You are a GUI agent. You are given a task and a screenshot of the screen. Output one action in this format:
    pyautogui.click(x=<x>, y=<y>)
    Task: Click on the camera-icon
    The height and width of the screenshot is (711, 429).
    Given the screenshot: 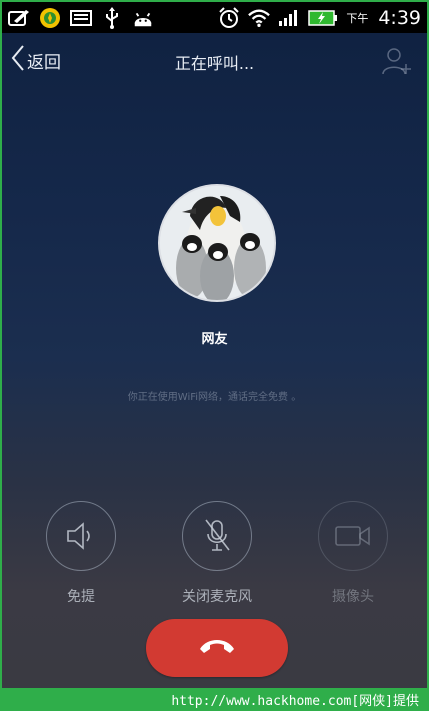 What is the action you would take?
    pyautogui.click(x=353, y=536)
    